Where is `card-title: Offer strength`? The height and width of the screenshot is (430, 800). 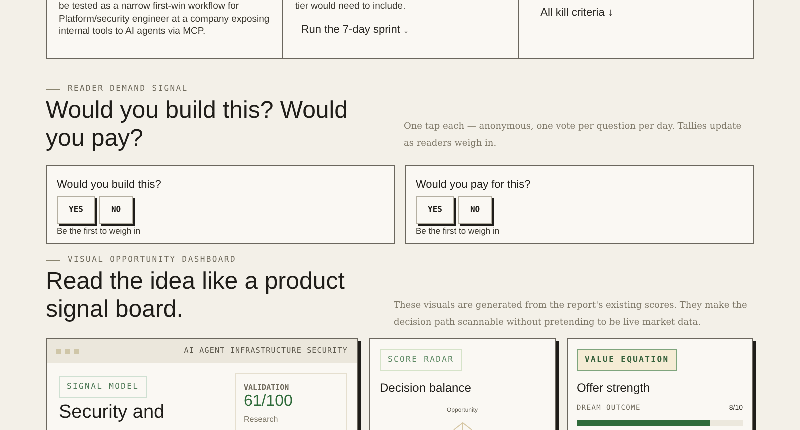
card-title: Offer strength is located at coordinates (614, 388).